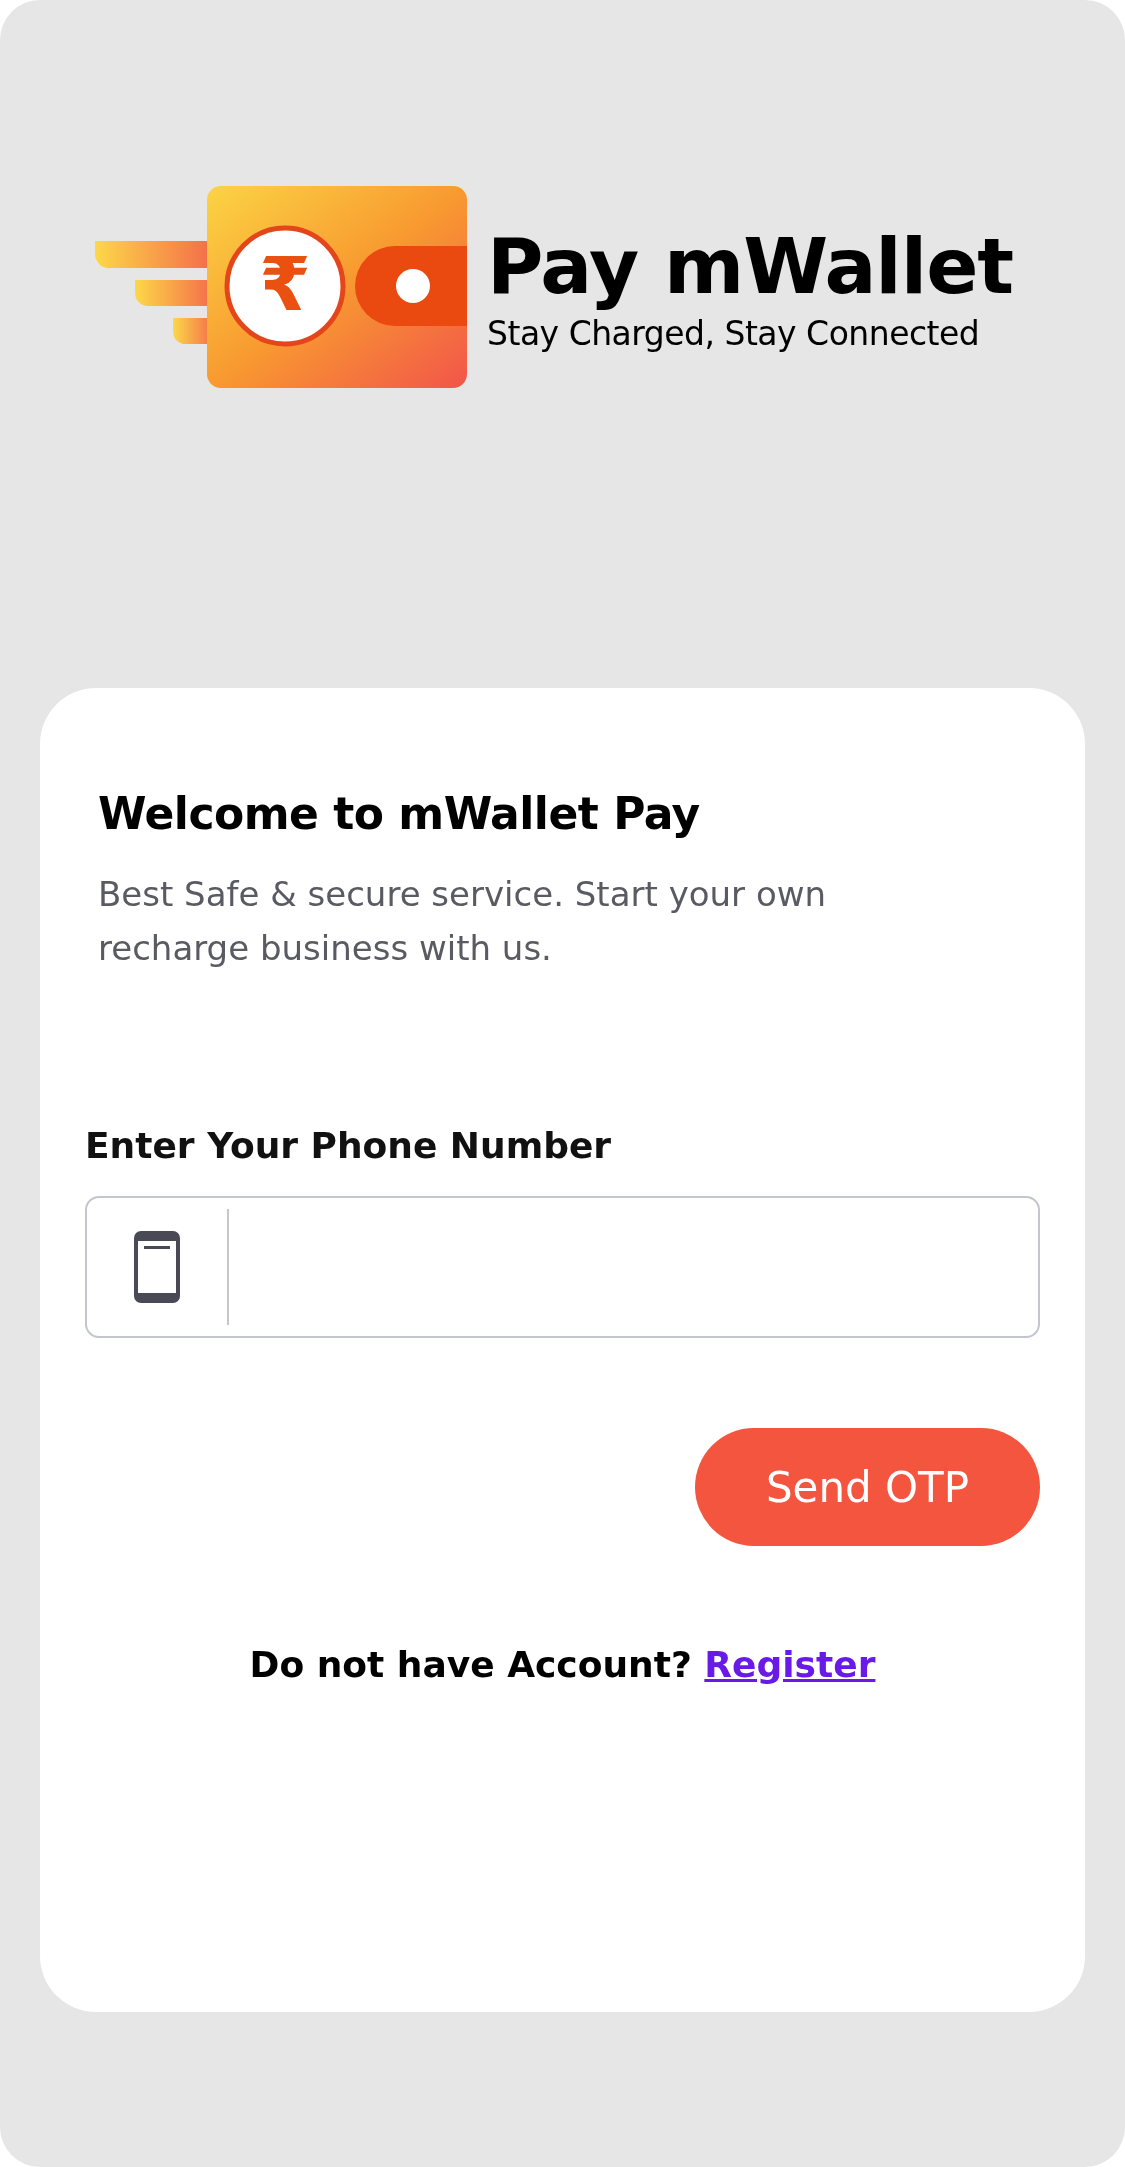 Image resolution: width=1125 pixels, height=2167 pixels. I want to click on app-title: Pay mWallet, so click(750, 267).